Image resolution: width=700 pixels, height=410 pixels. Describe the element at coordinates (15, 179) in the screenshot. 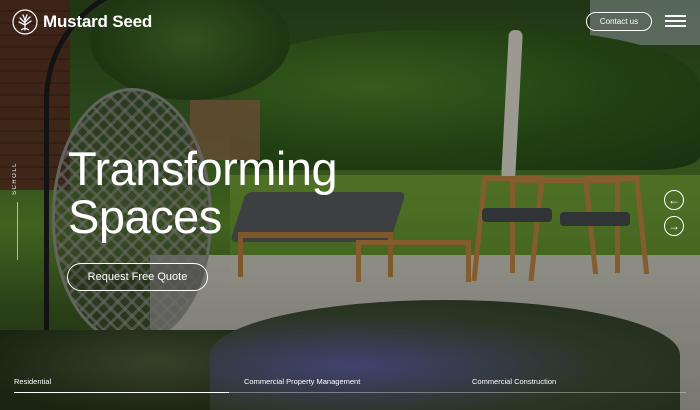

I see `scroll-label: Scroll` at that location.